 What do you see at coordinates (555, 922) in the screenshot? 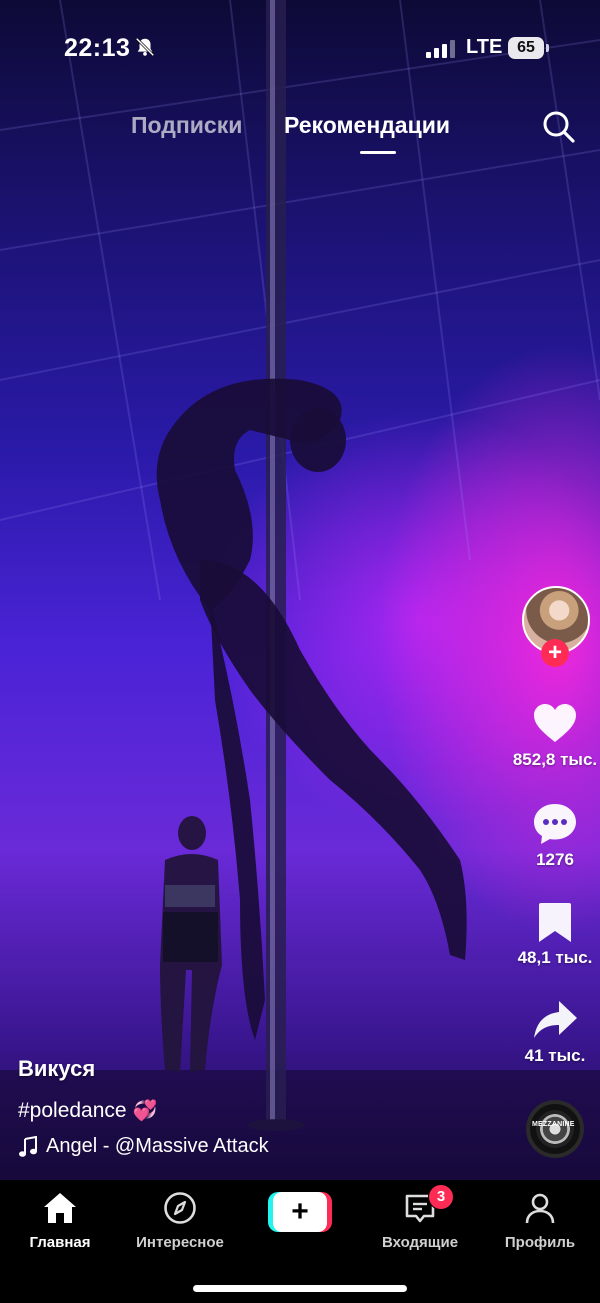
I see `bookmark-icon` at bounding box center [555, 922].